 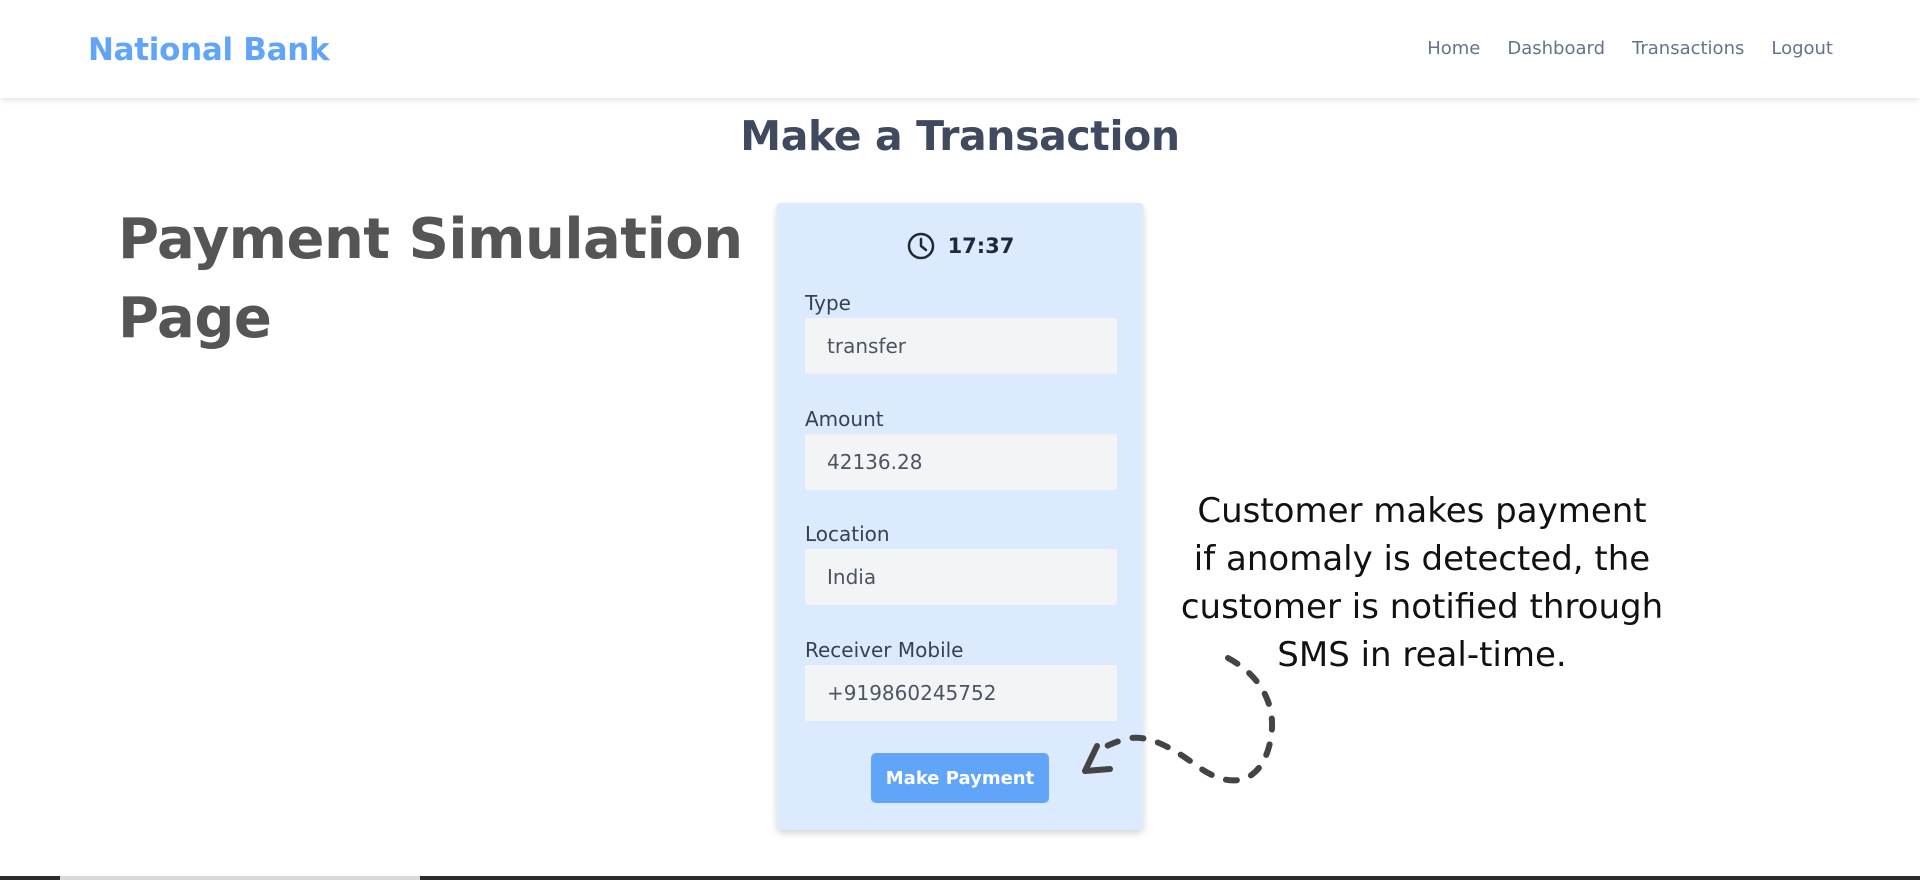 What do you see at coordinates (1422, 607) in the screenshot?
I see `annotation-line-3: customer is notified through` at bounding box center [1422, 607].